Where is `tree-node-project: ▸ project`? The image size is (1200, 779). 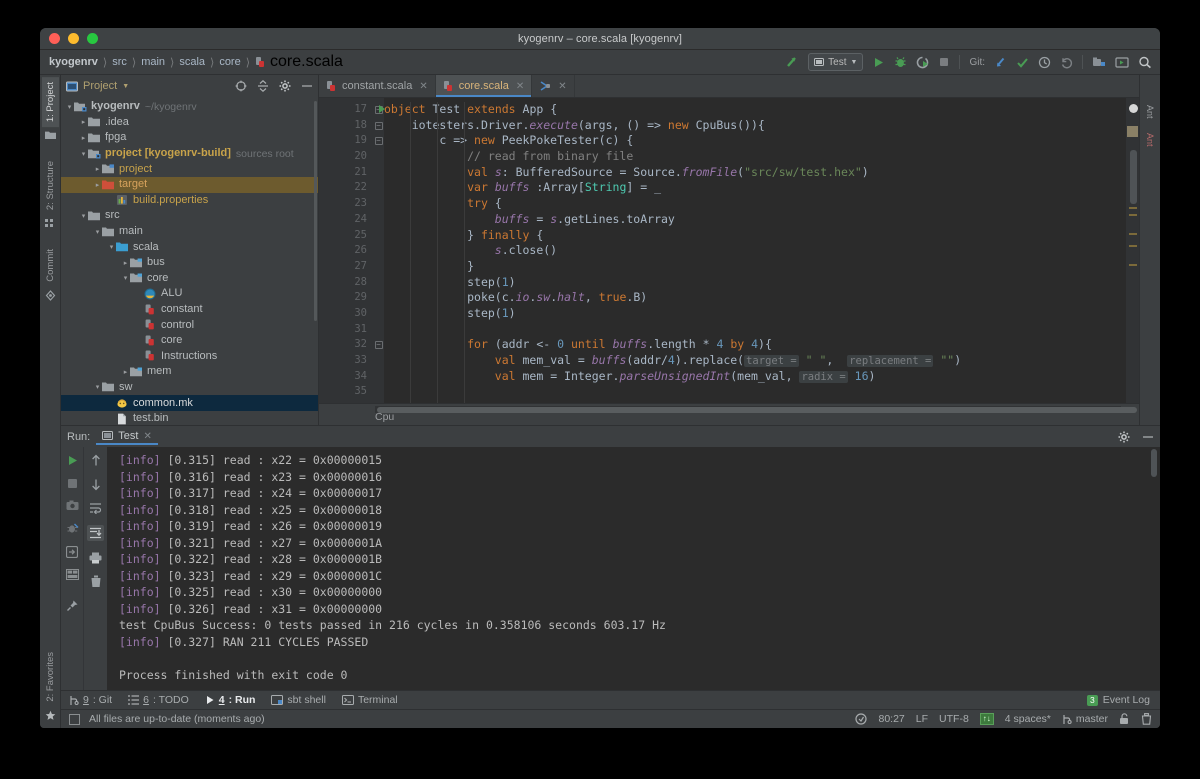 tree-node-project: ▸ project is located at coordinates (189, 169).